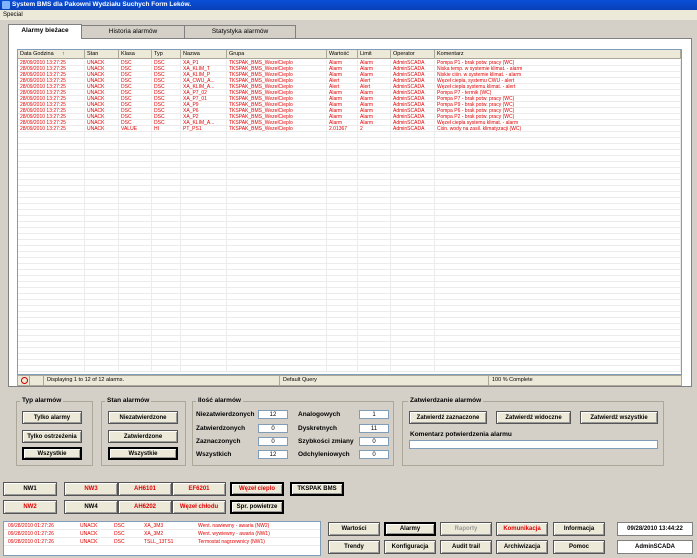  I want to click on nav-button: AH6202, so click(145, 507).